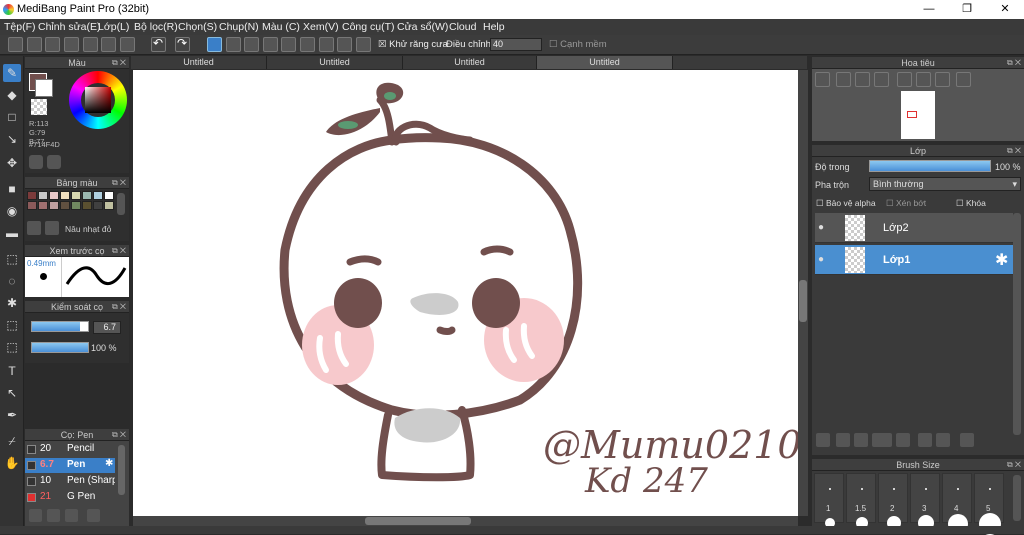 The width and height of the screenshot is (1024, 535). What do you see at coordinates (90, 44) in the screenshot?
I see `document-icon` at bounding box center [90, 44].